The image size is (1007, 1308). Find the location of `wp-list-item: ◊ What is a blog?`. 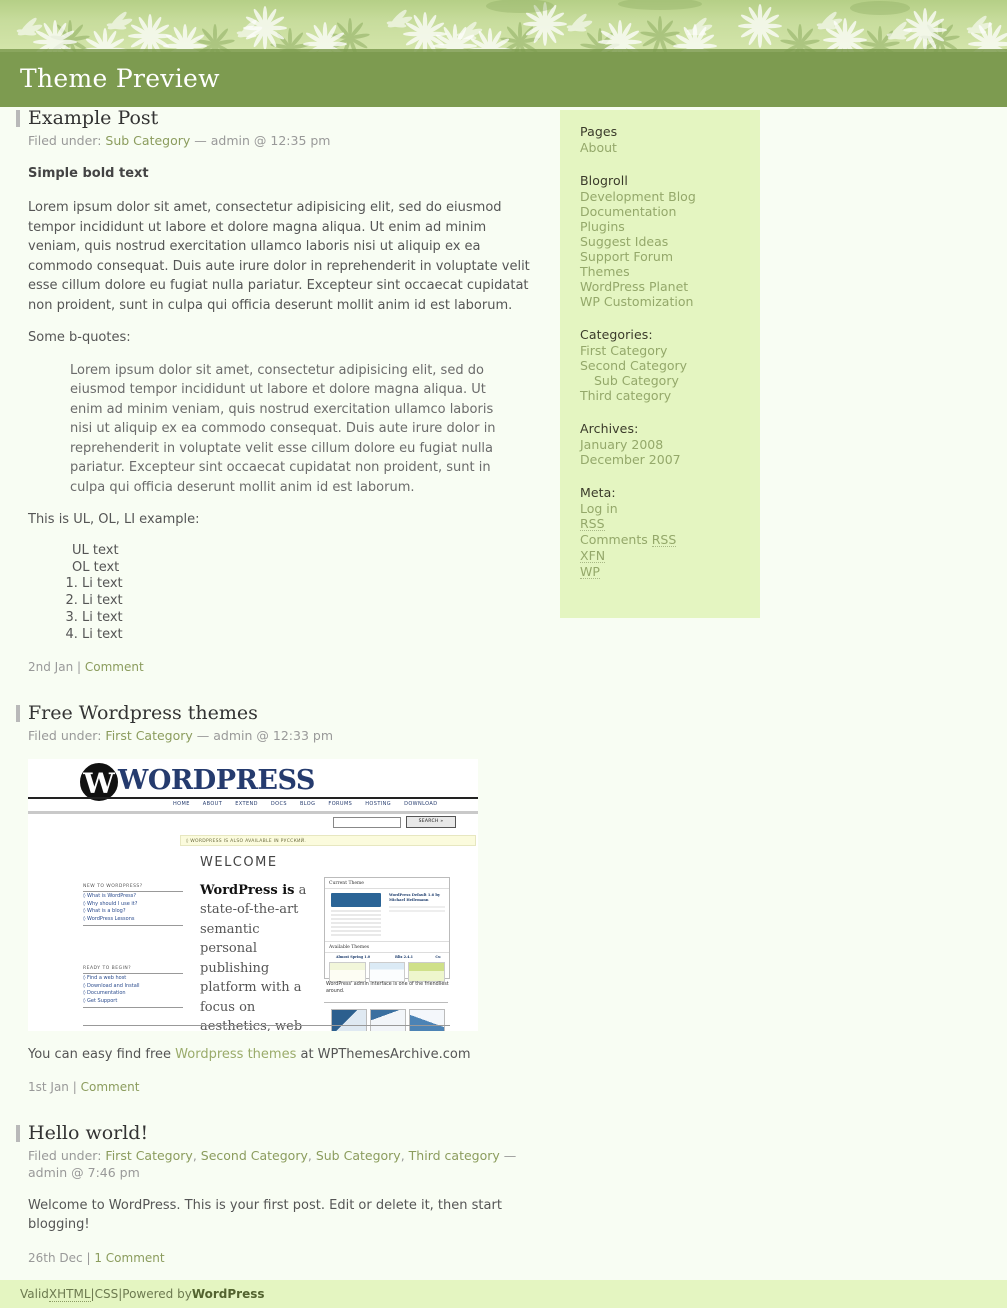

wp-list-item: ◊ What is a blog? is located at coordinates (104, 911).